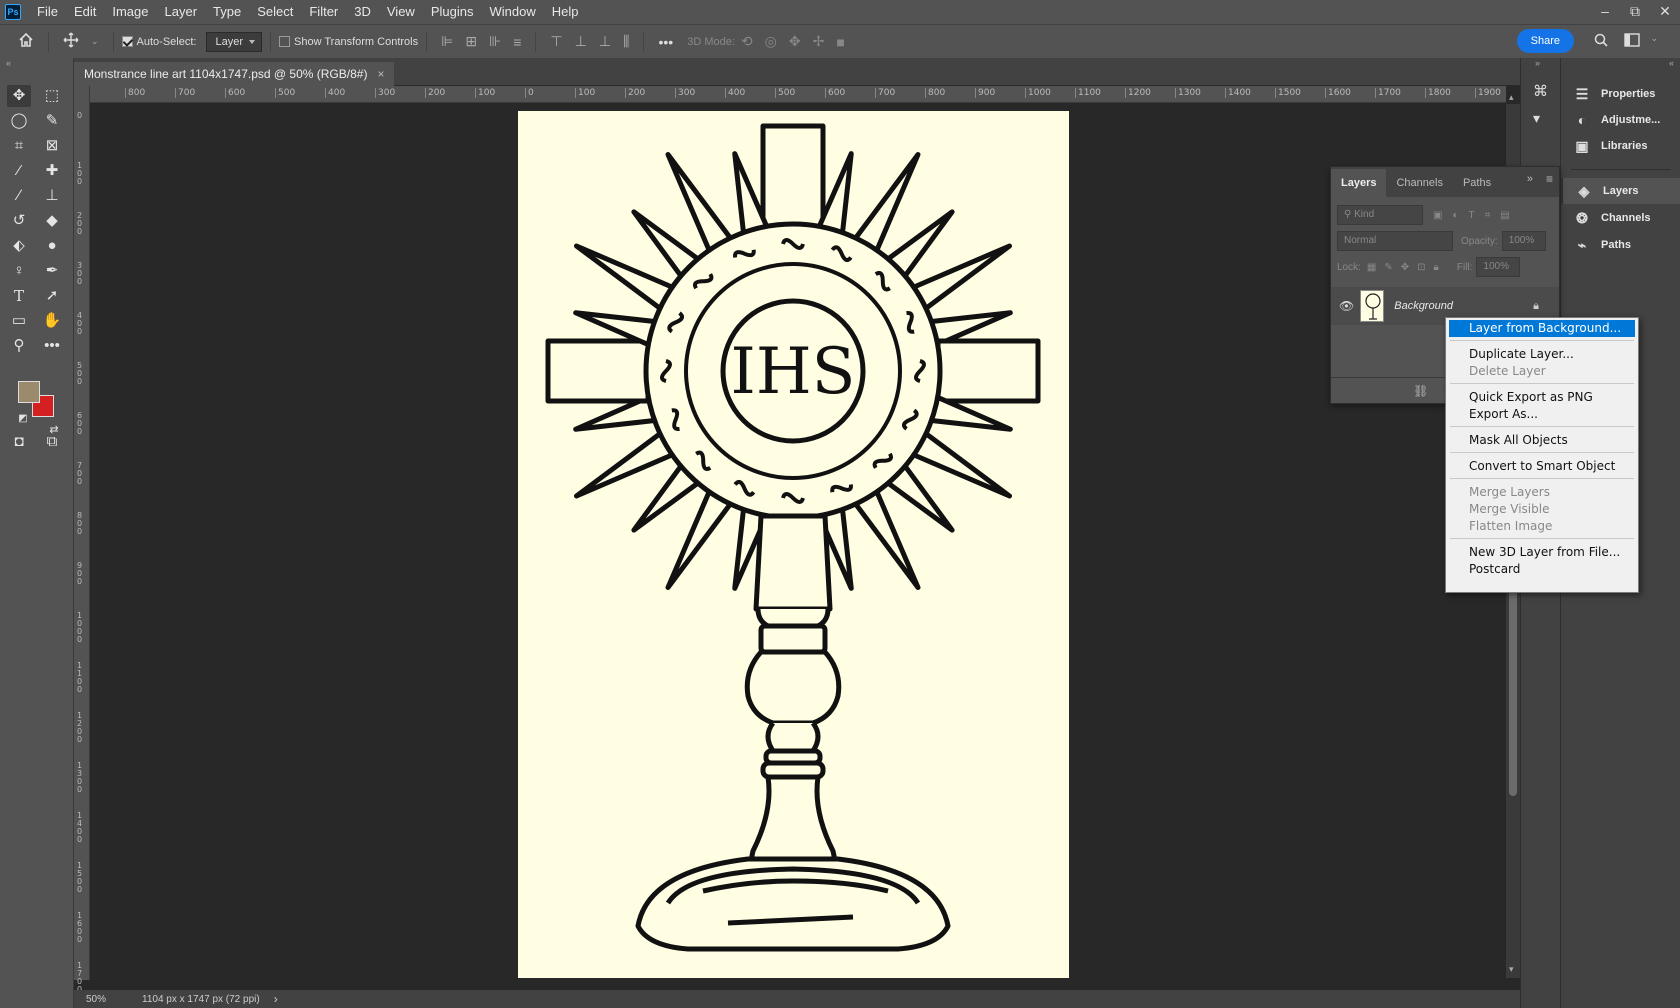 The image size is (1680, 1008). Describe the element at coordinates (1498, 267) in the screenshot. I see `fill-field: 100%` at that location.